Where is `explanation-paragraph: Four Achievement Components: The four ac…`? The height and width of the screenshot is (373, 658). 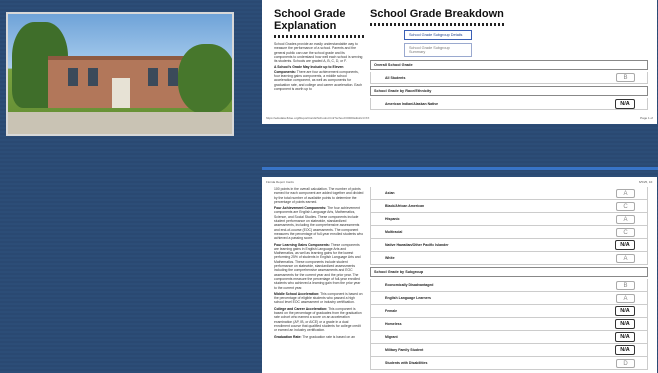 explanation-paragraph: Four Achievement Components: The four ac… is located at coordinates (319, 223).